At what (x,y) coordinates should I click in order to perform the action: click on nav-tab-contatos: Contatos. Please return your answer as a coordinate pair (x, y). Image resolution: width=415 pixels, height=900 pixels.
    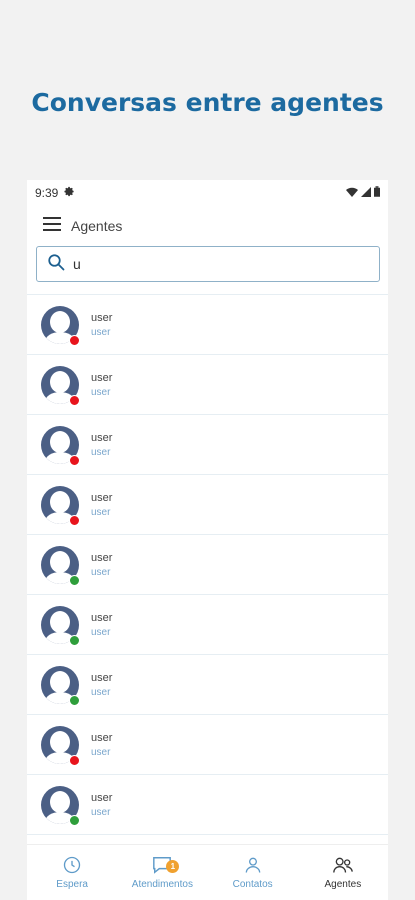
    Looking at the image, I should click on (253, 872).